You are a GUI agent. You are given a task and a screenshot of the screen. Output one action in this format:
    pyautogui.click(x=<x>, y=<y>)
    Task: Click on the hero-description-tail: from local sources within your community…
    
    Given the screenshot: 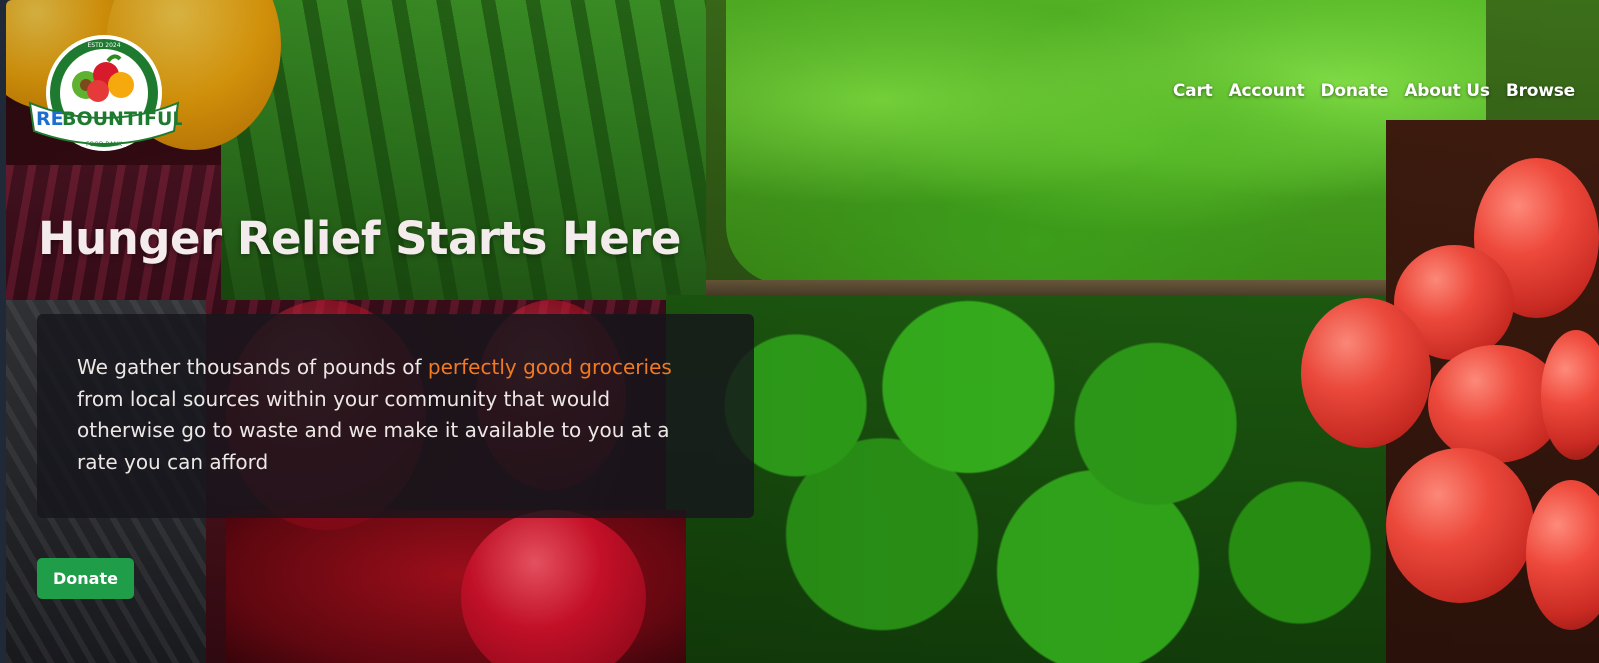 What is the action you would take?
    pyautogui.click(x=373, y=430)
    